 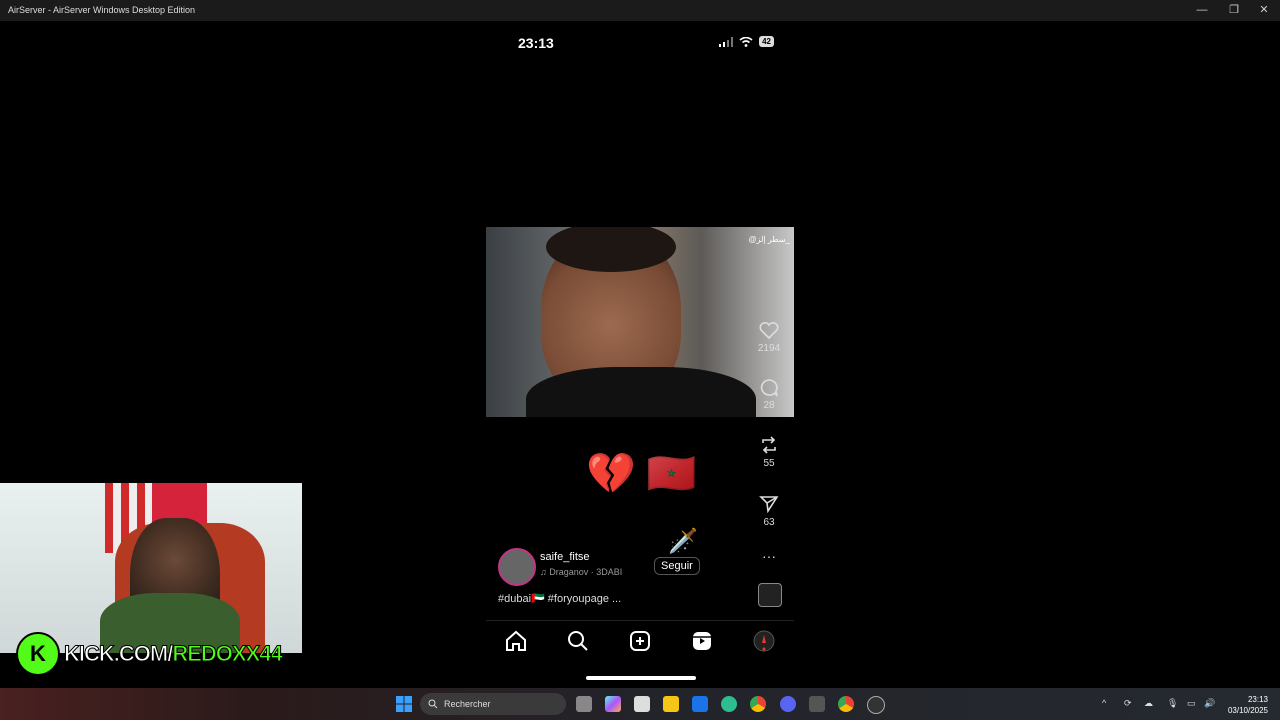 I want to click on kick-banner: K KICK.COM/REDOXX44, so click(x=149, y=654).